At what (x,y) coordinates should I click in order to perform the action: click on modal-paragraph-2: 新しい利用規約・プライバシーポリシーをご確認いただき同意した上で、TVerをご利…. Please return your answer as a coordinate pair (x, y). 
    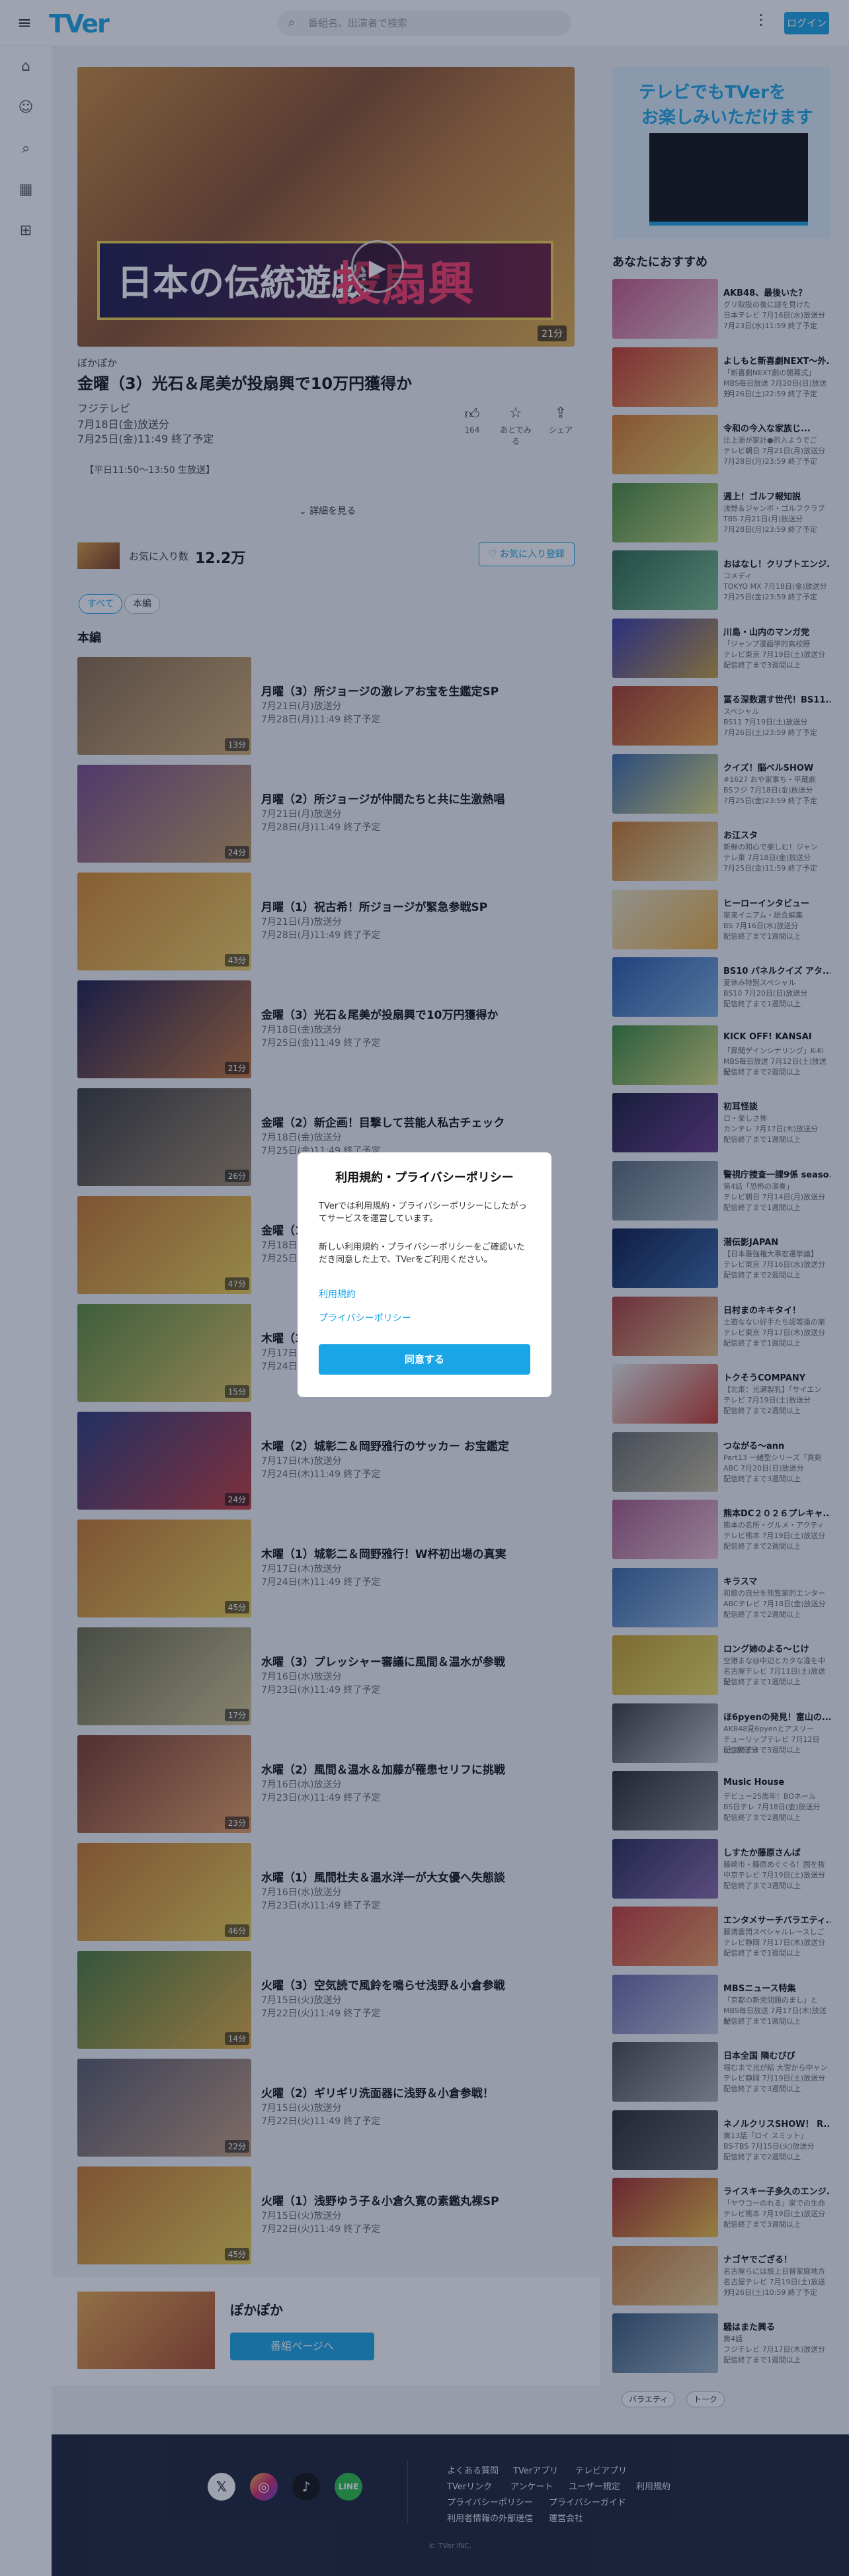
    Looking at the image, I should click on (422, 1253).